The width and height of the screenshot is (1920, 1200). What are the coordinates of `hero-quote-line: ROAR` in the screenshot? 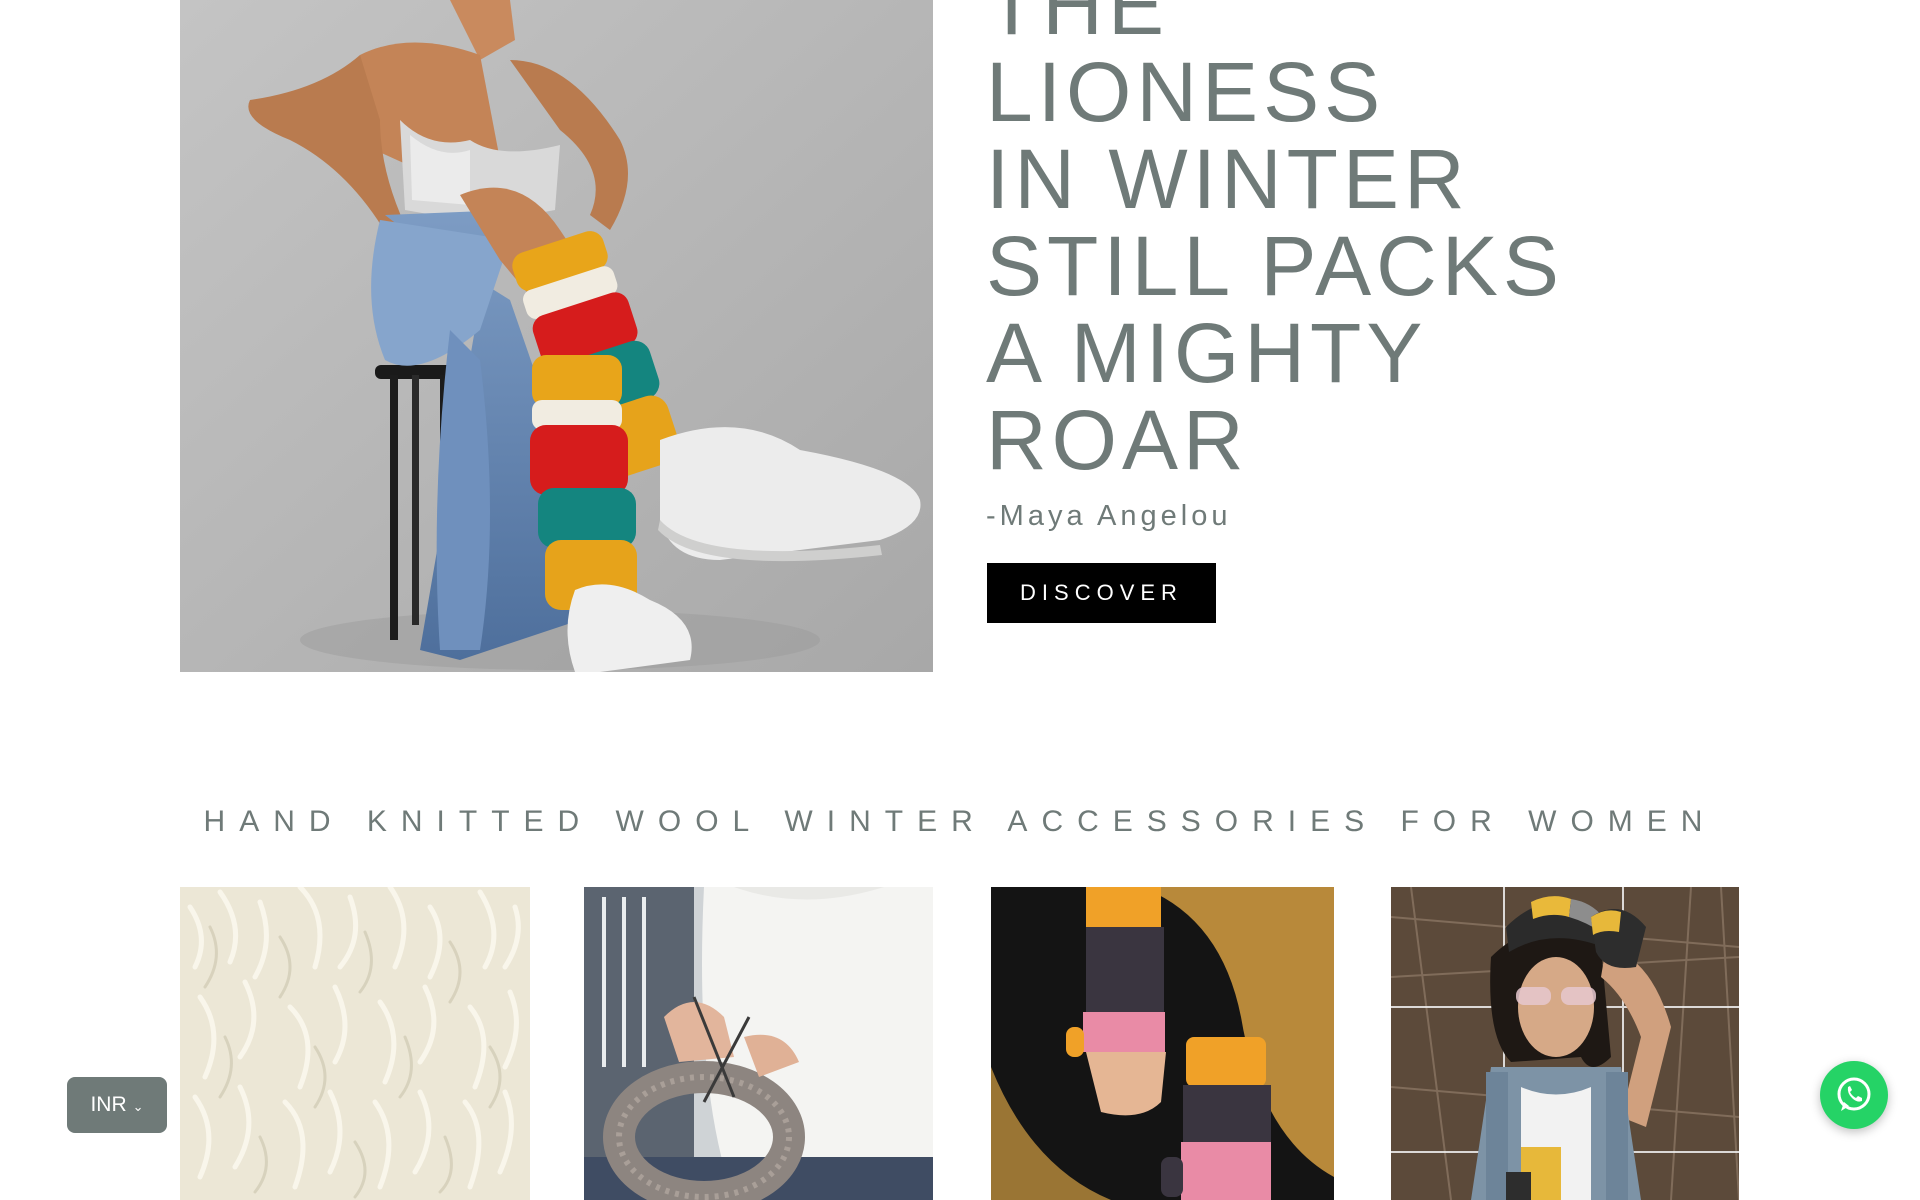 It's located at (1117, 440).